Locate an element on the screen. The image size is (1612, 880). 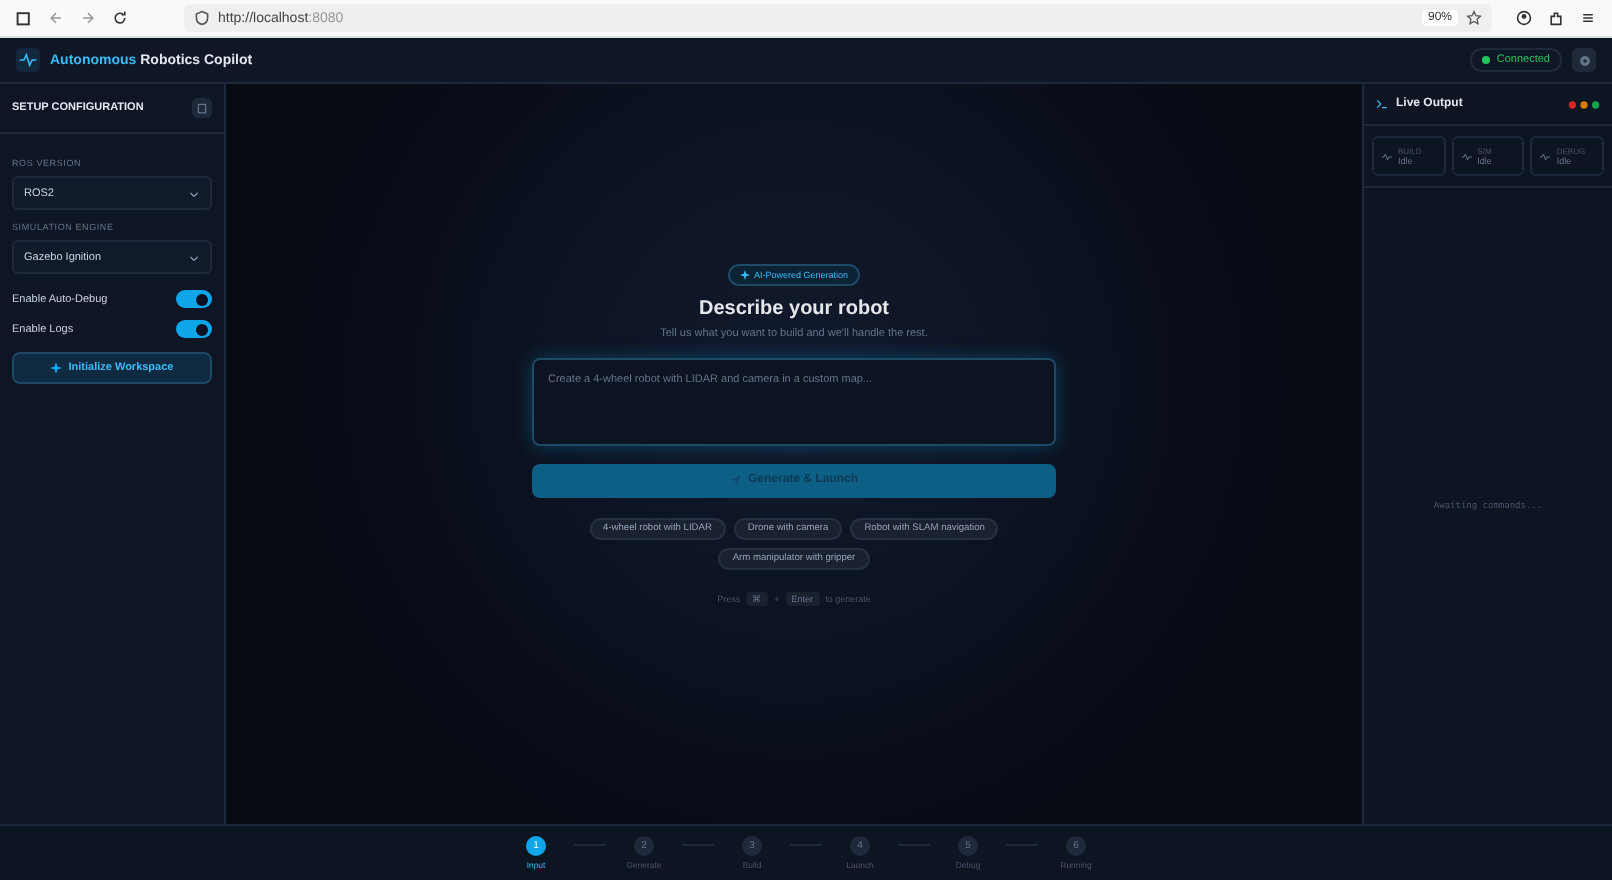
tab-icon is located at coordinates (24, 18).